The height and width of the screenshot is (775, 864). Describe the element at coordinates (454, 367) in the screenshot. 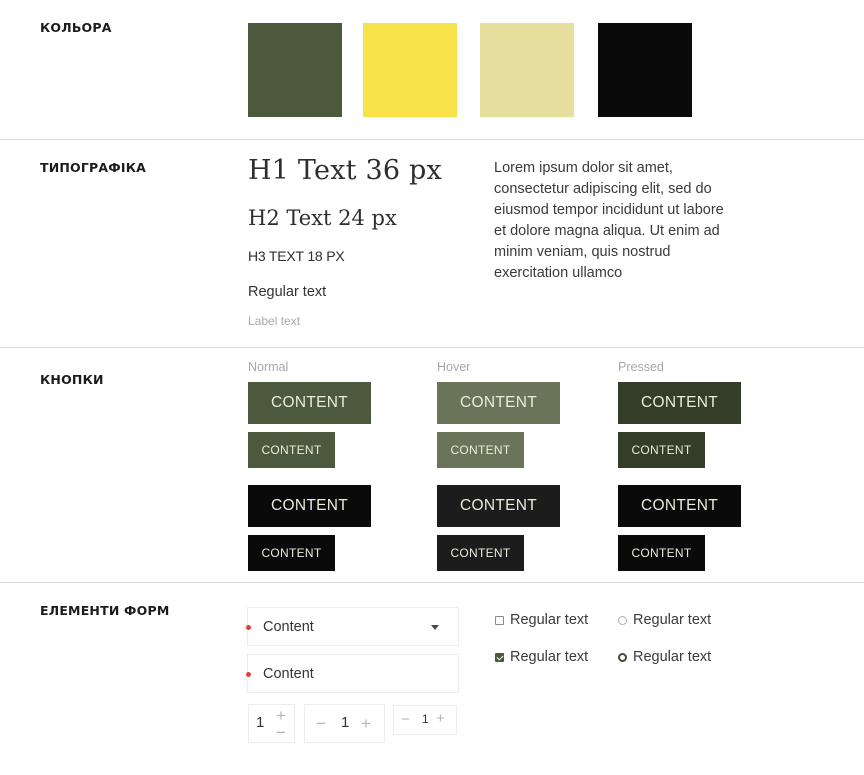

I see `state-label-hover: Hover` at that location.